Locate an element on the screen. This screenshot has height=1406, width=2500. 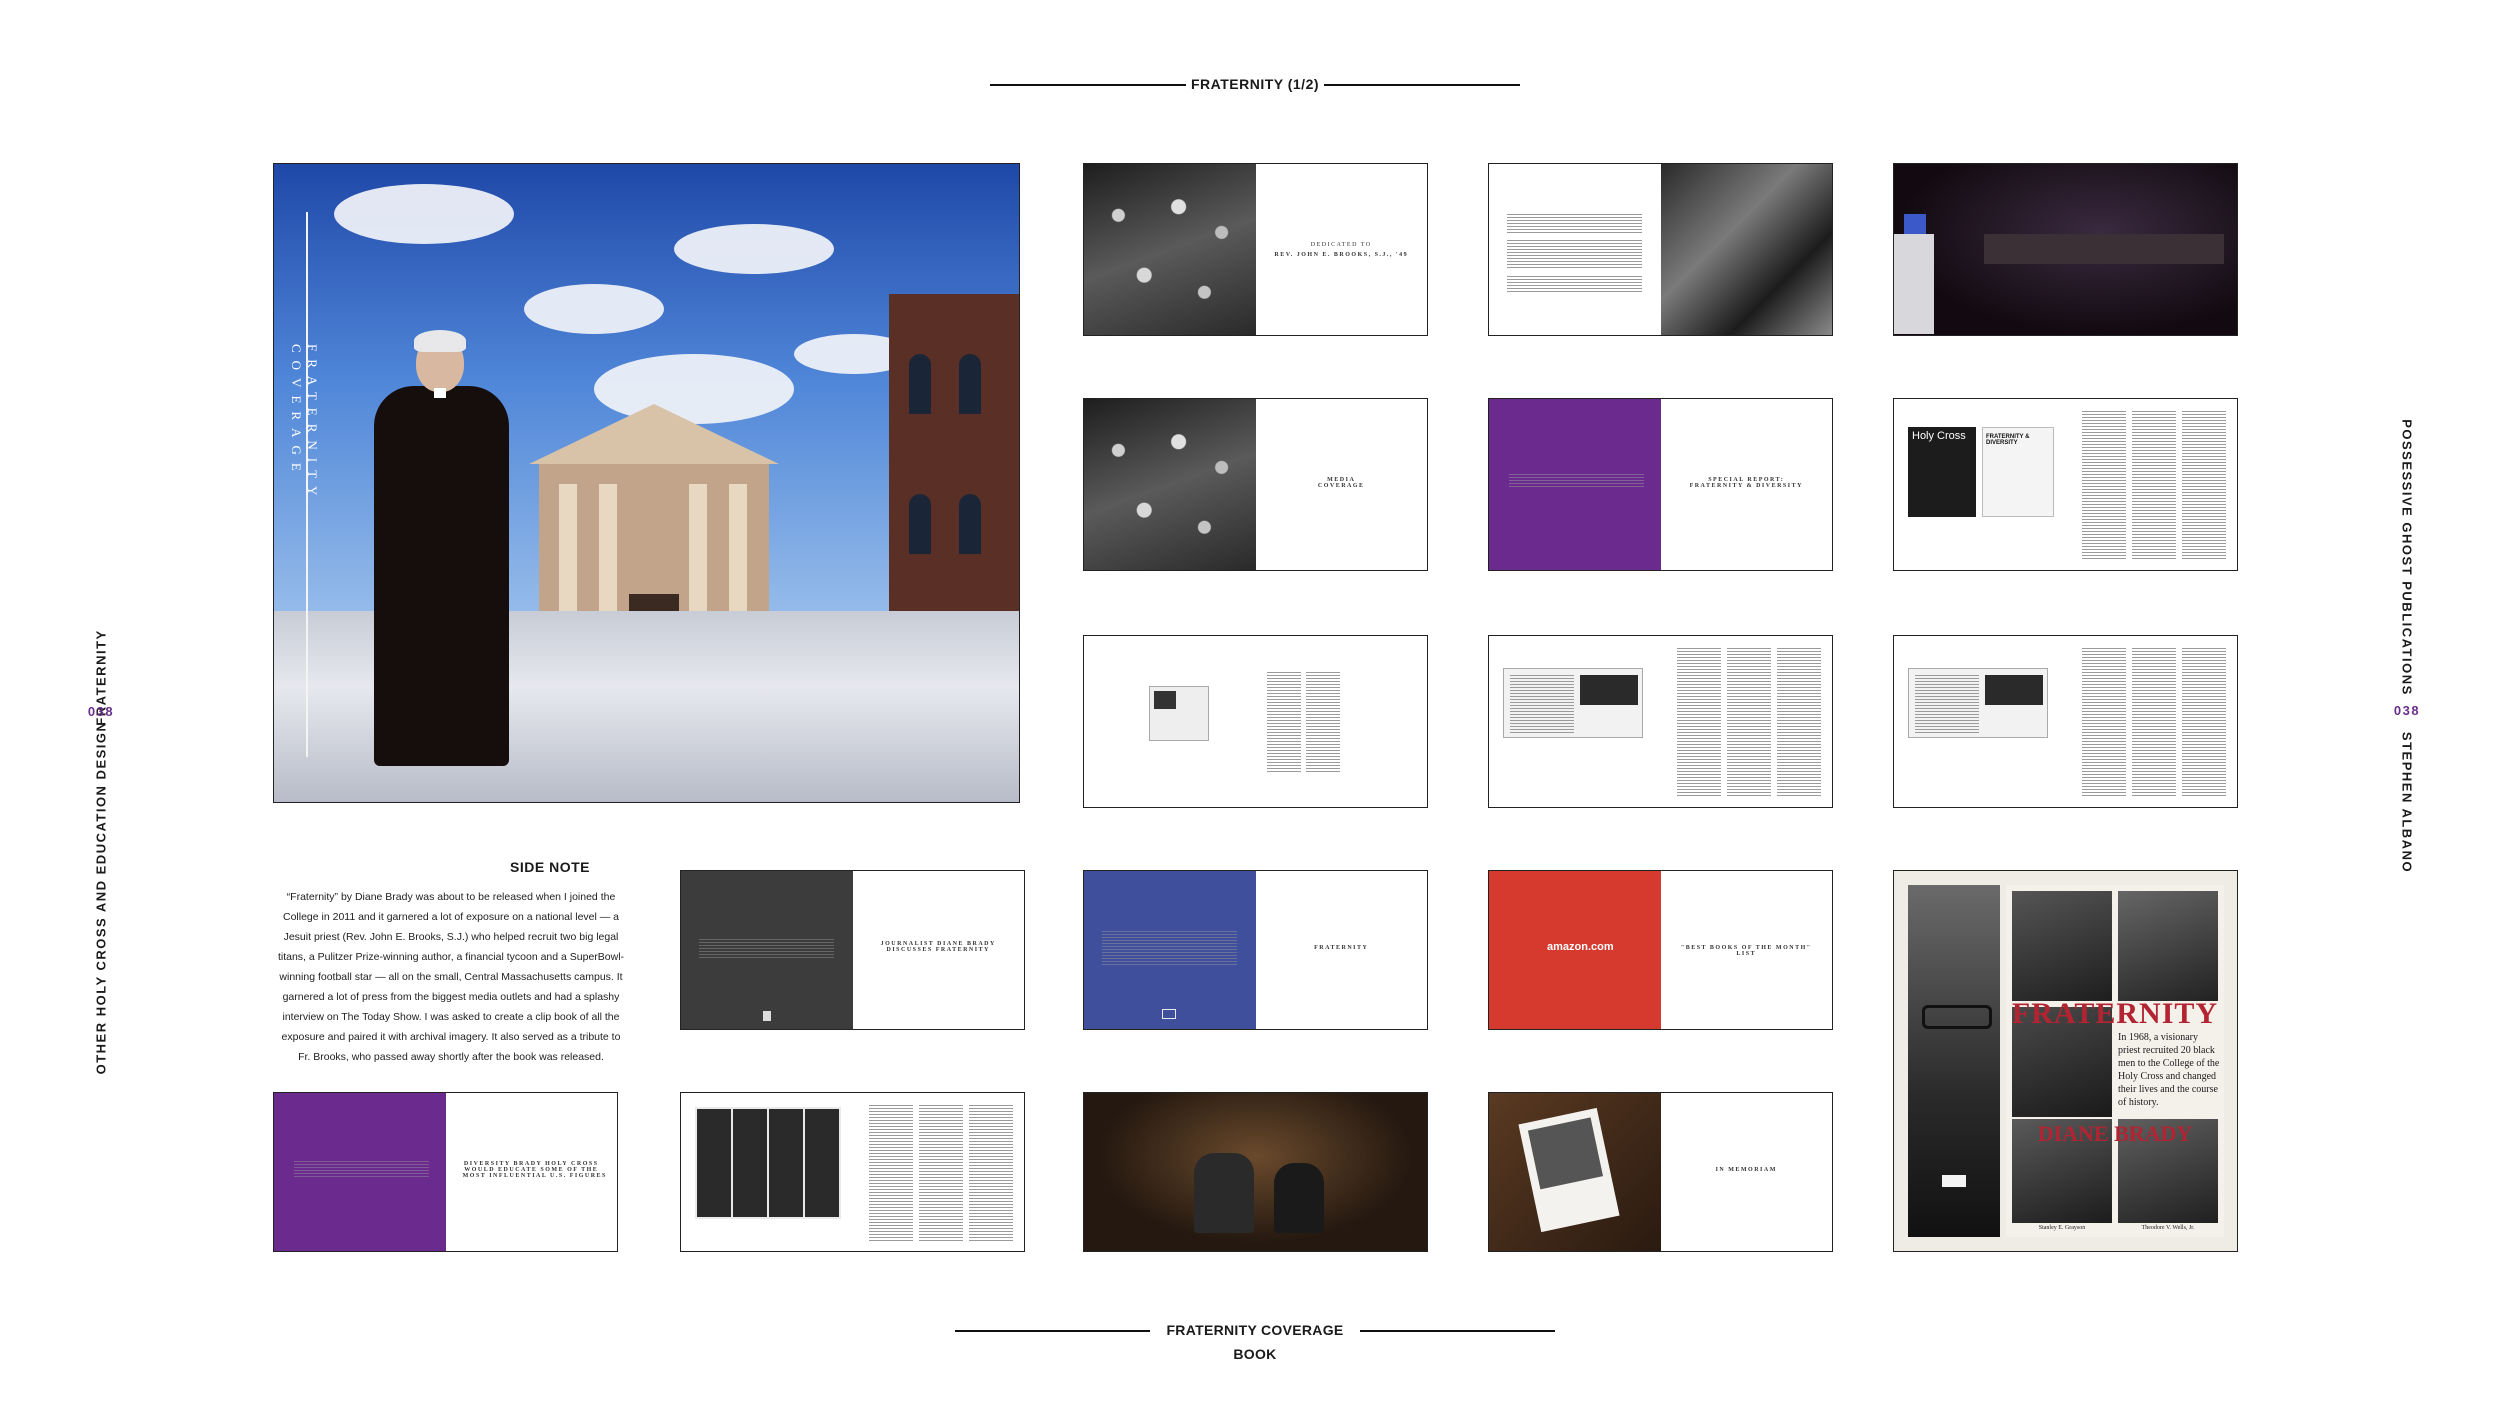
special-report-title: SPECIAL REPORT: FRATERNITY & DIVERSITY is located at coordinates (1746, 483).